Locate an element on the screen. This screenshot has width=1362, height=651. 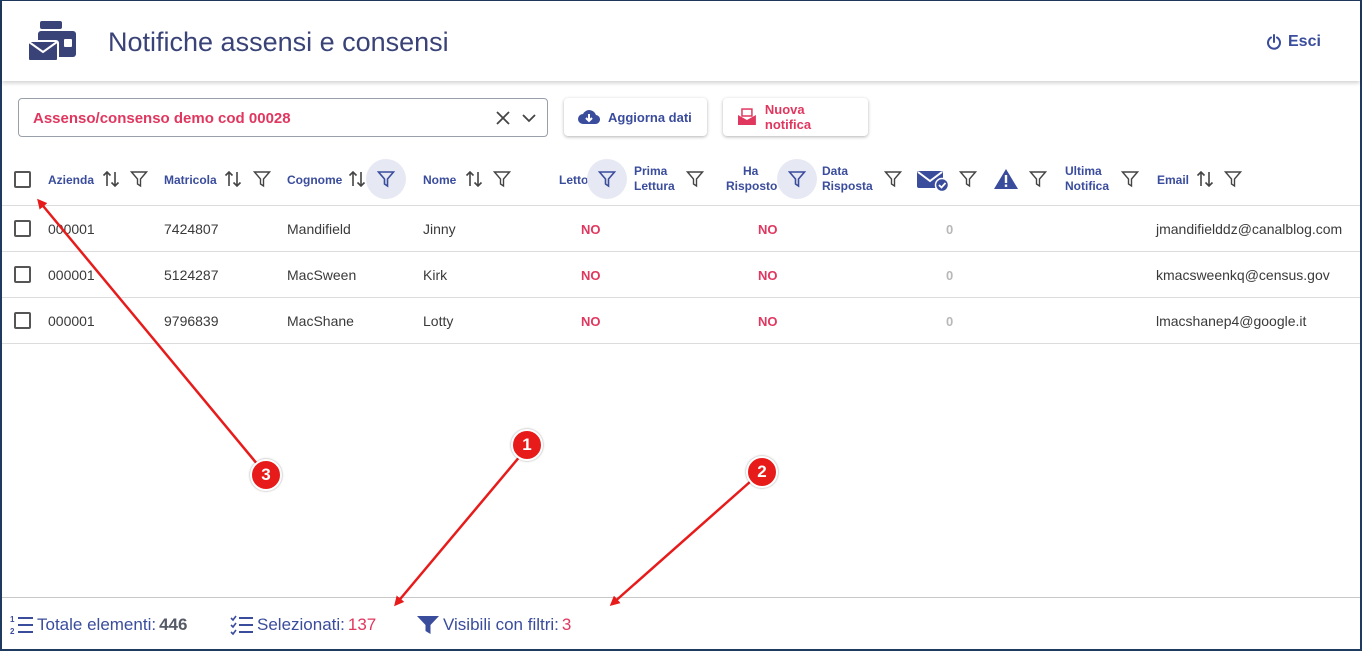
col-ha-risposto-line1: Ha is located at coordinates (750, 171).